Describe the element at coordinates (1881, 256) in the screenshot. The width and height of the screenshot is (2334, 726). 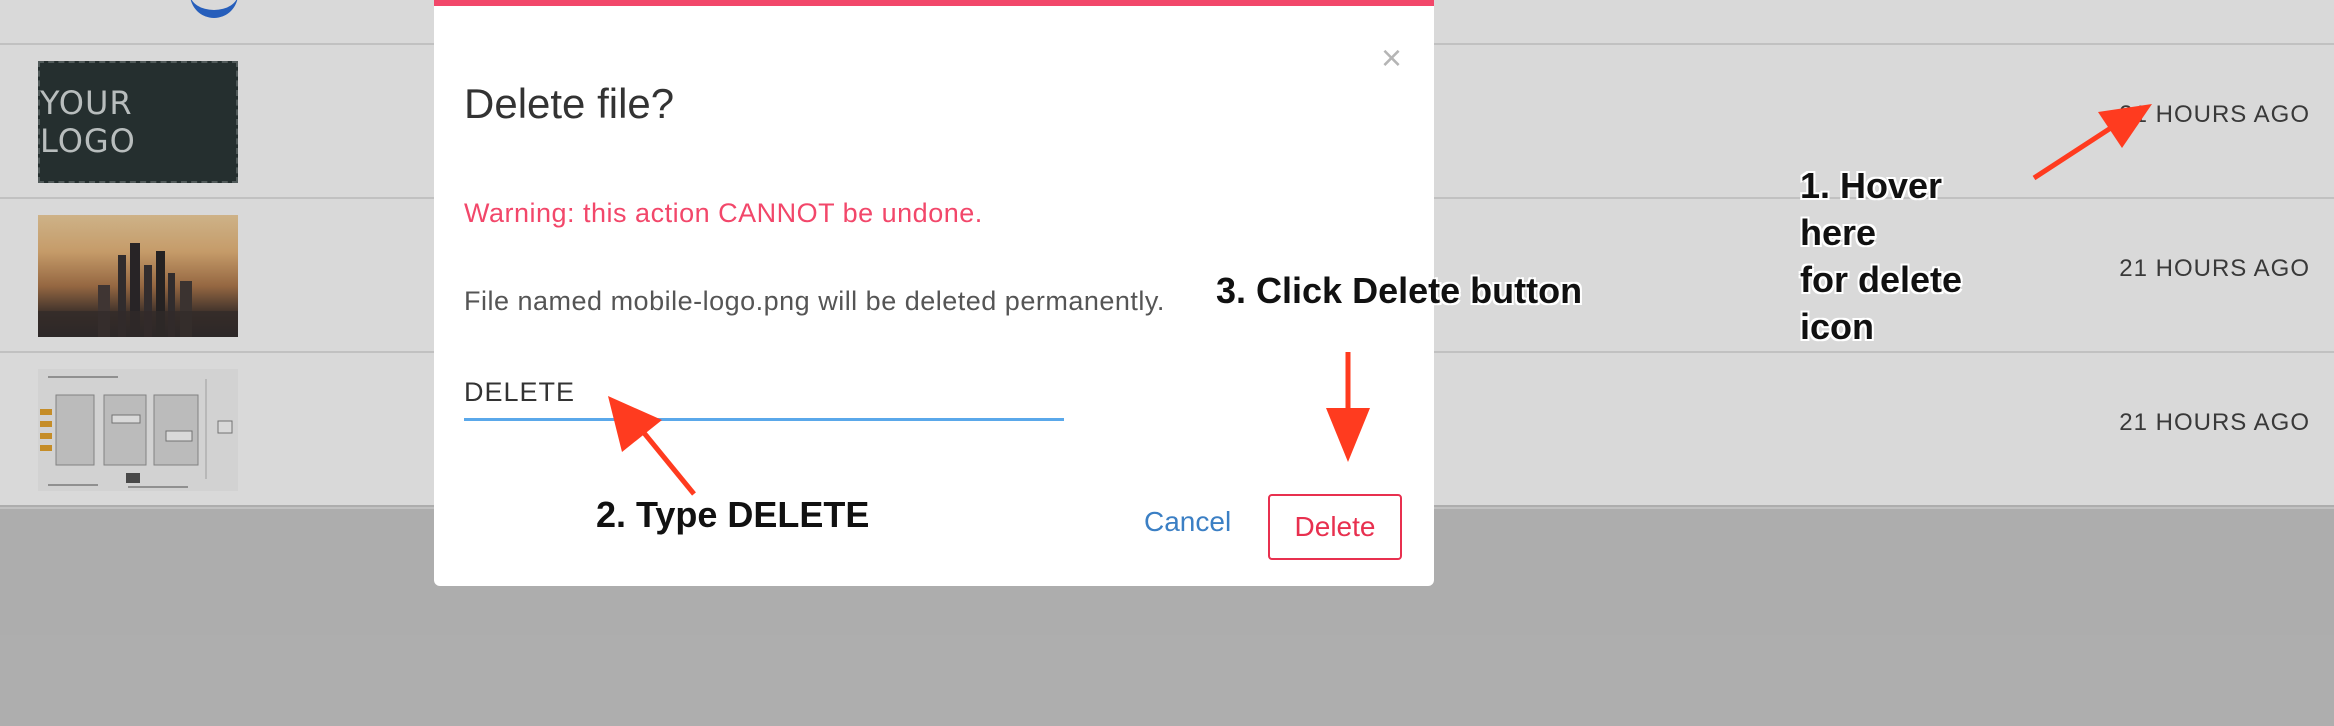
I see `annotation-step-1: 1. Hover here for delete icon` at that location.